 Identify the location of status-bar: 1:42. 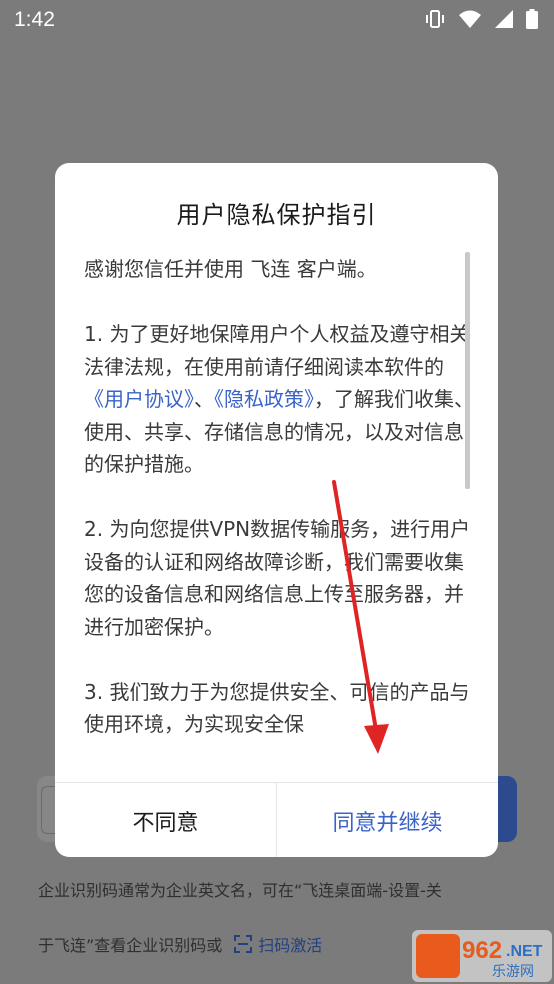
(277, 19).